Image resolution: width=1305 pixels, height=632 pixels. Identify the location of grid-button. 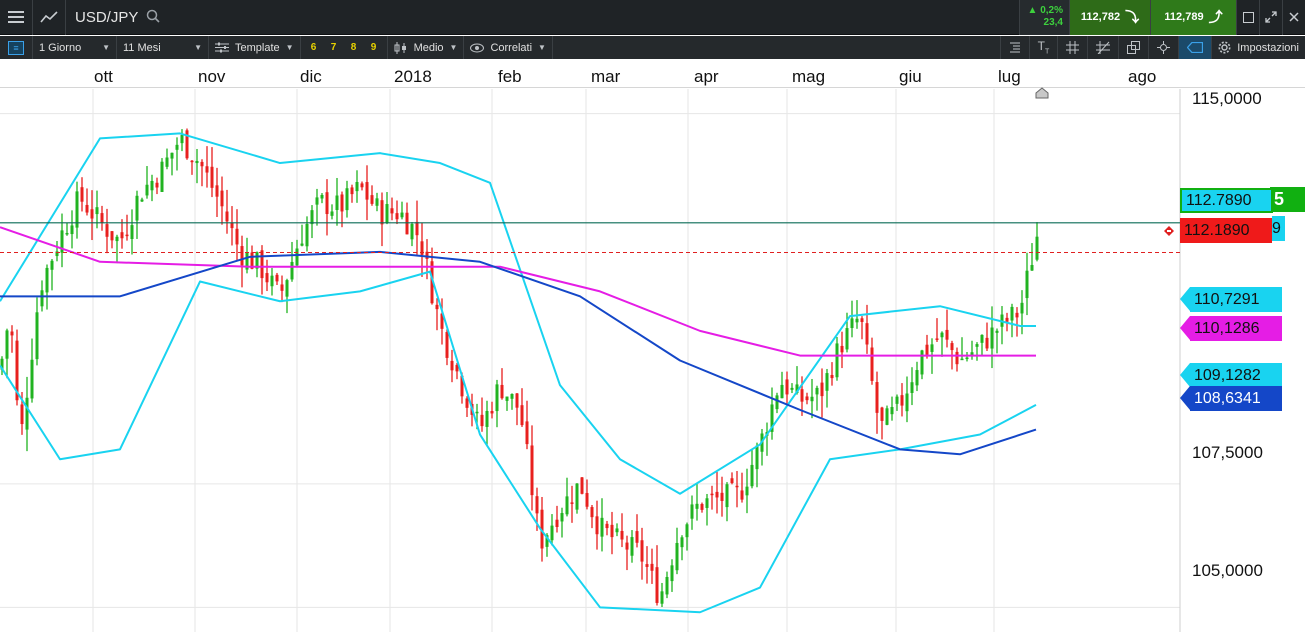
(1073, 47).